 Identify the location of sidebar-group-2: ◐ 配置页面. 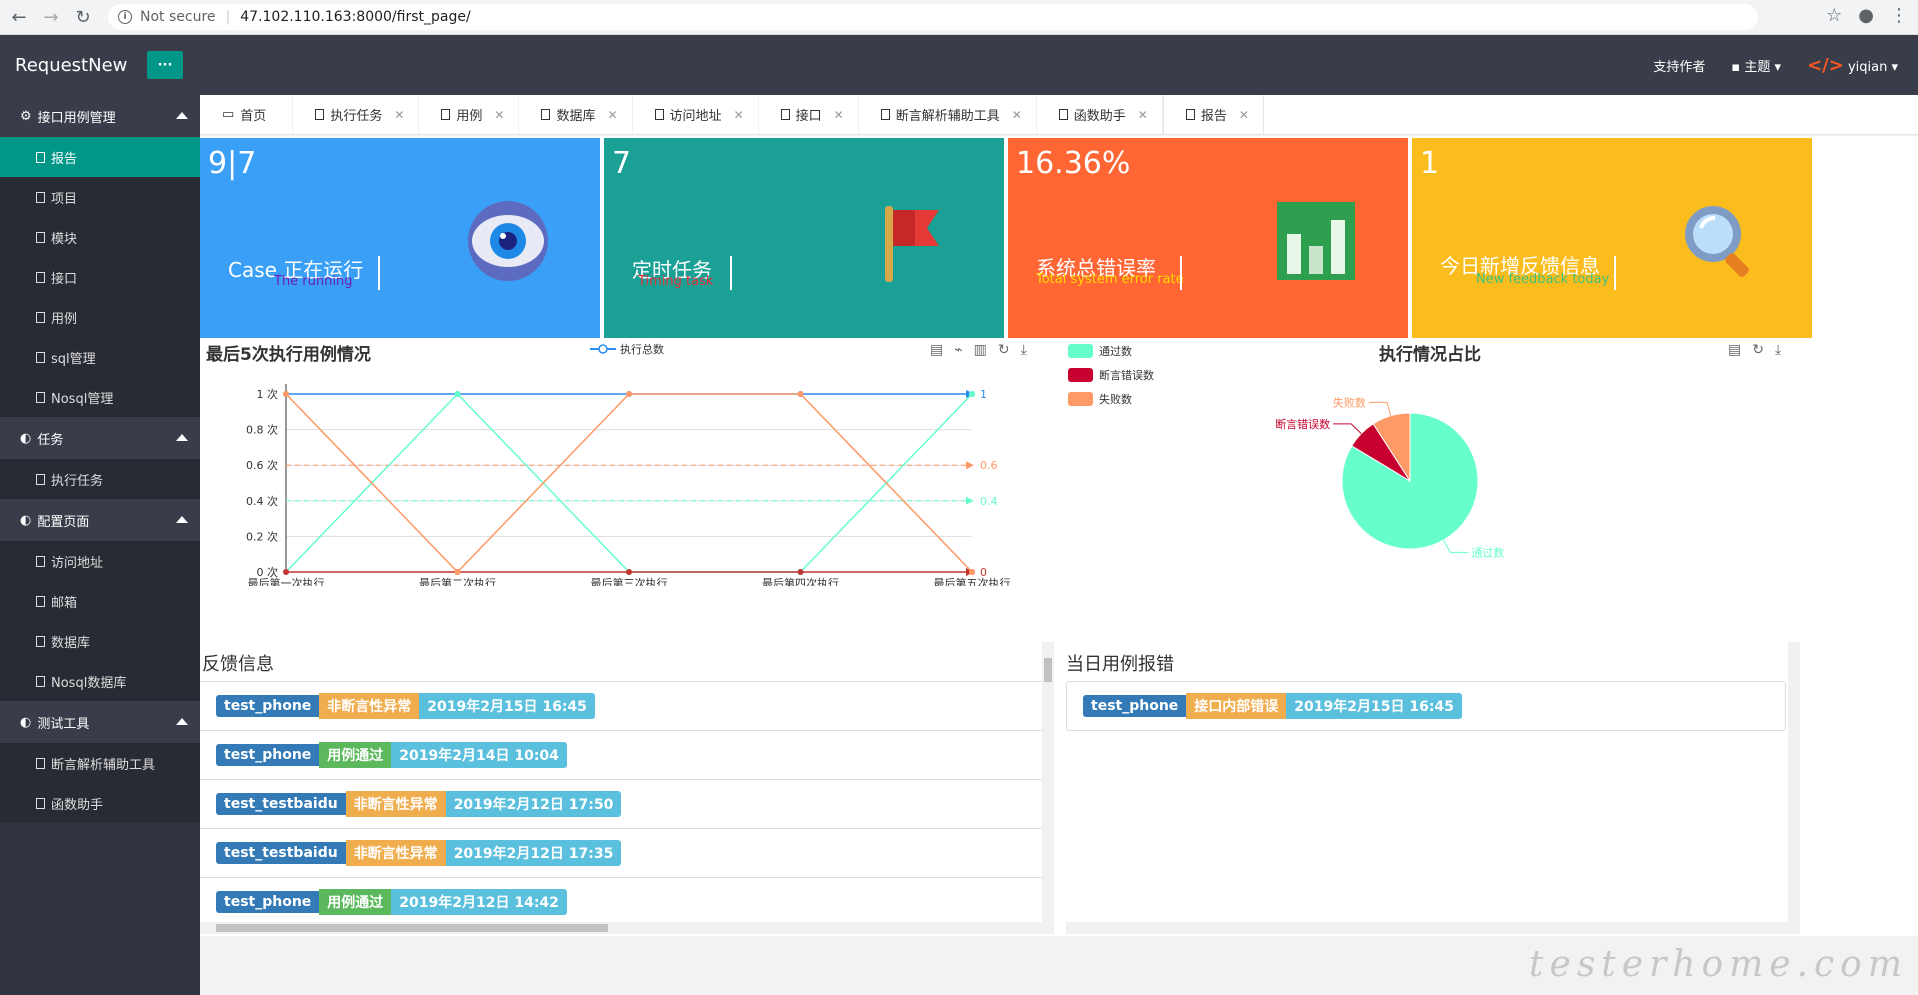
(100, 520).